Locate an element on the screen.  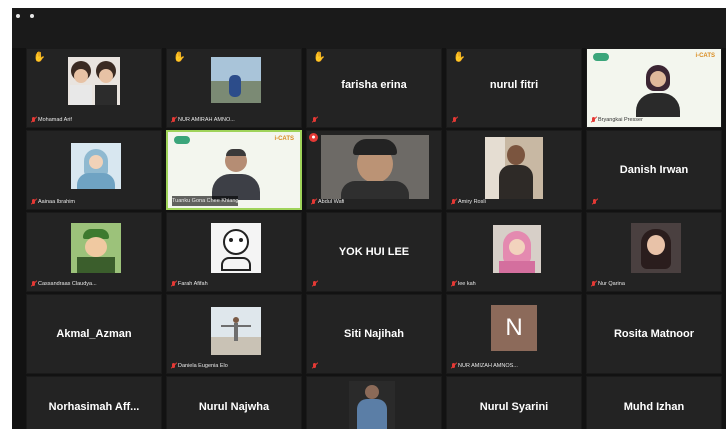
participant-tile-active-speaker: i-CATS Tuanku Gona Chee Khiang is located at coordinates (234, 170).